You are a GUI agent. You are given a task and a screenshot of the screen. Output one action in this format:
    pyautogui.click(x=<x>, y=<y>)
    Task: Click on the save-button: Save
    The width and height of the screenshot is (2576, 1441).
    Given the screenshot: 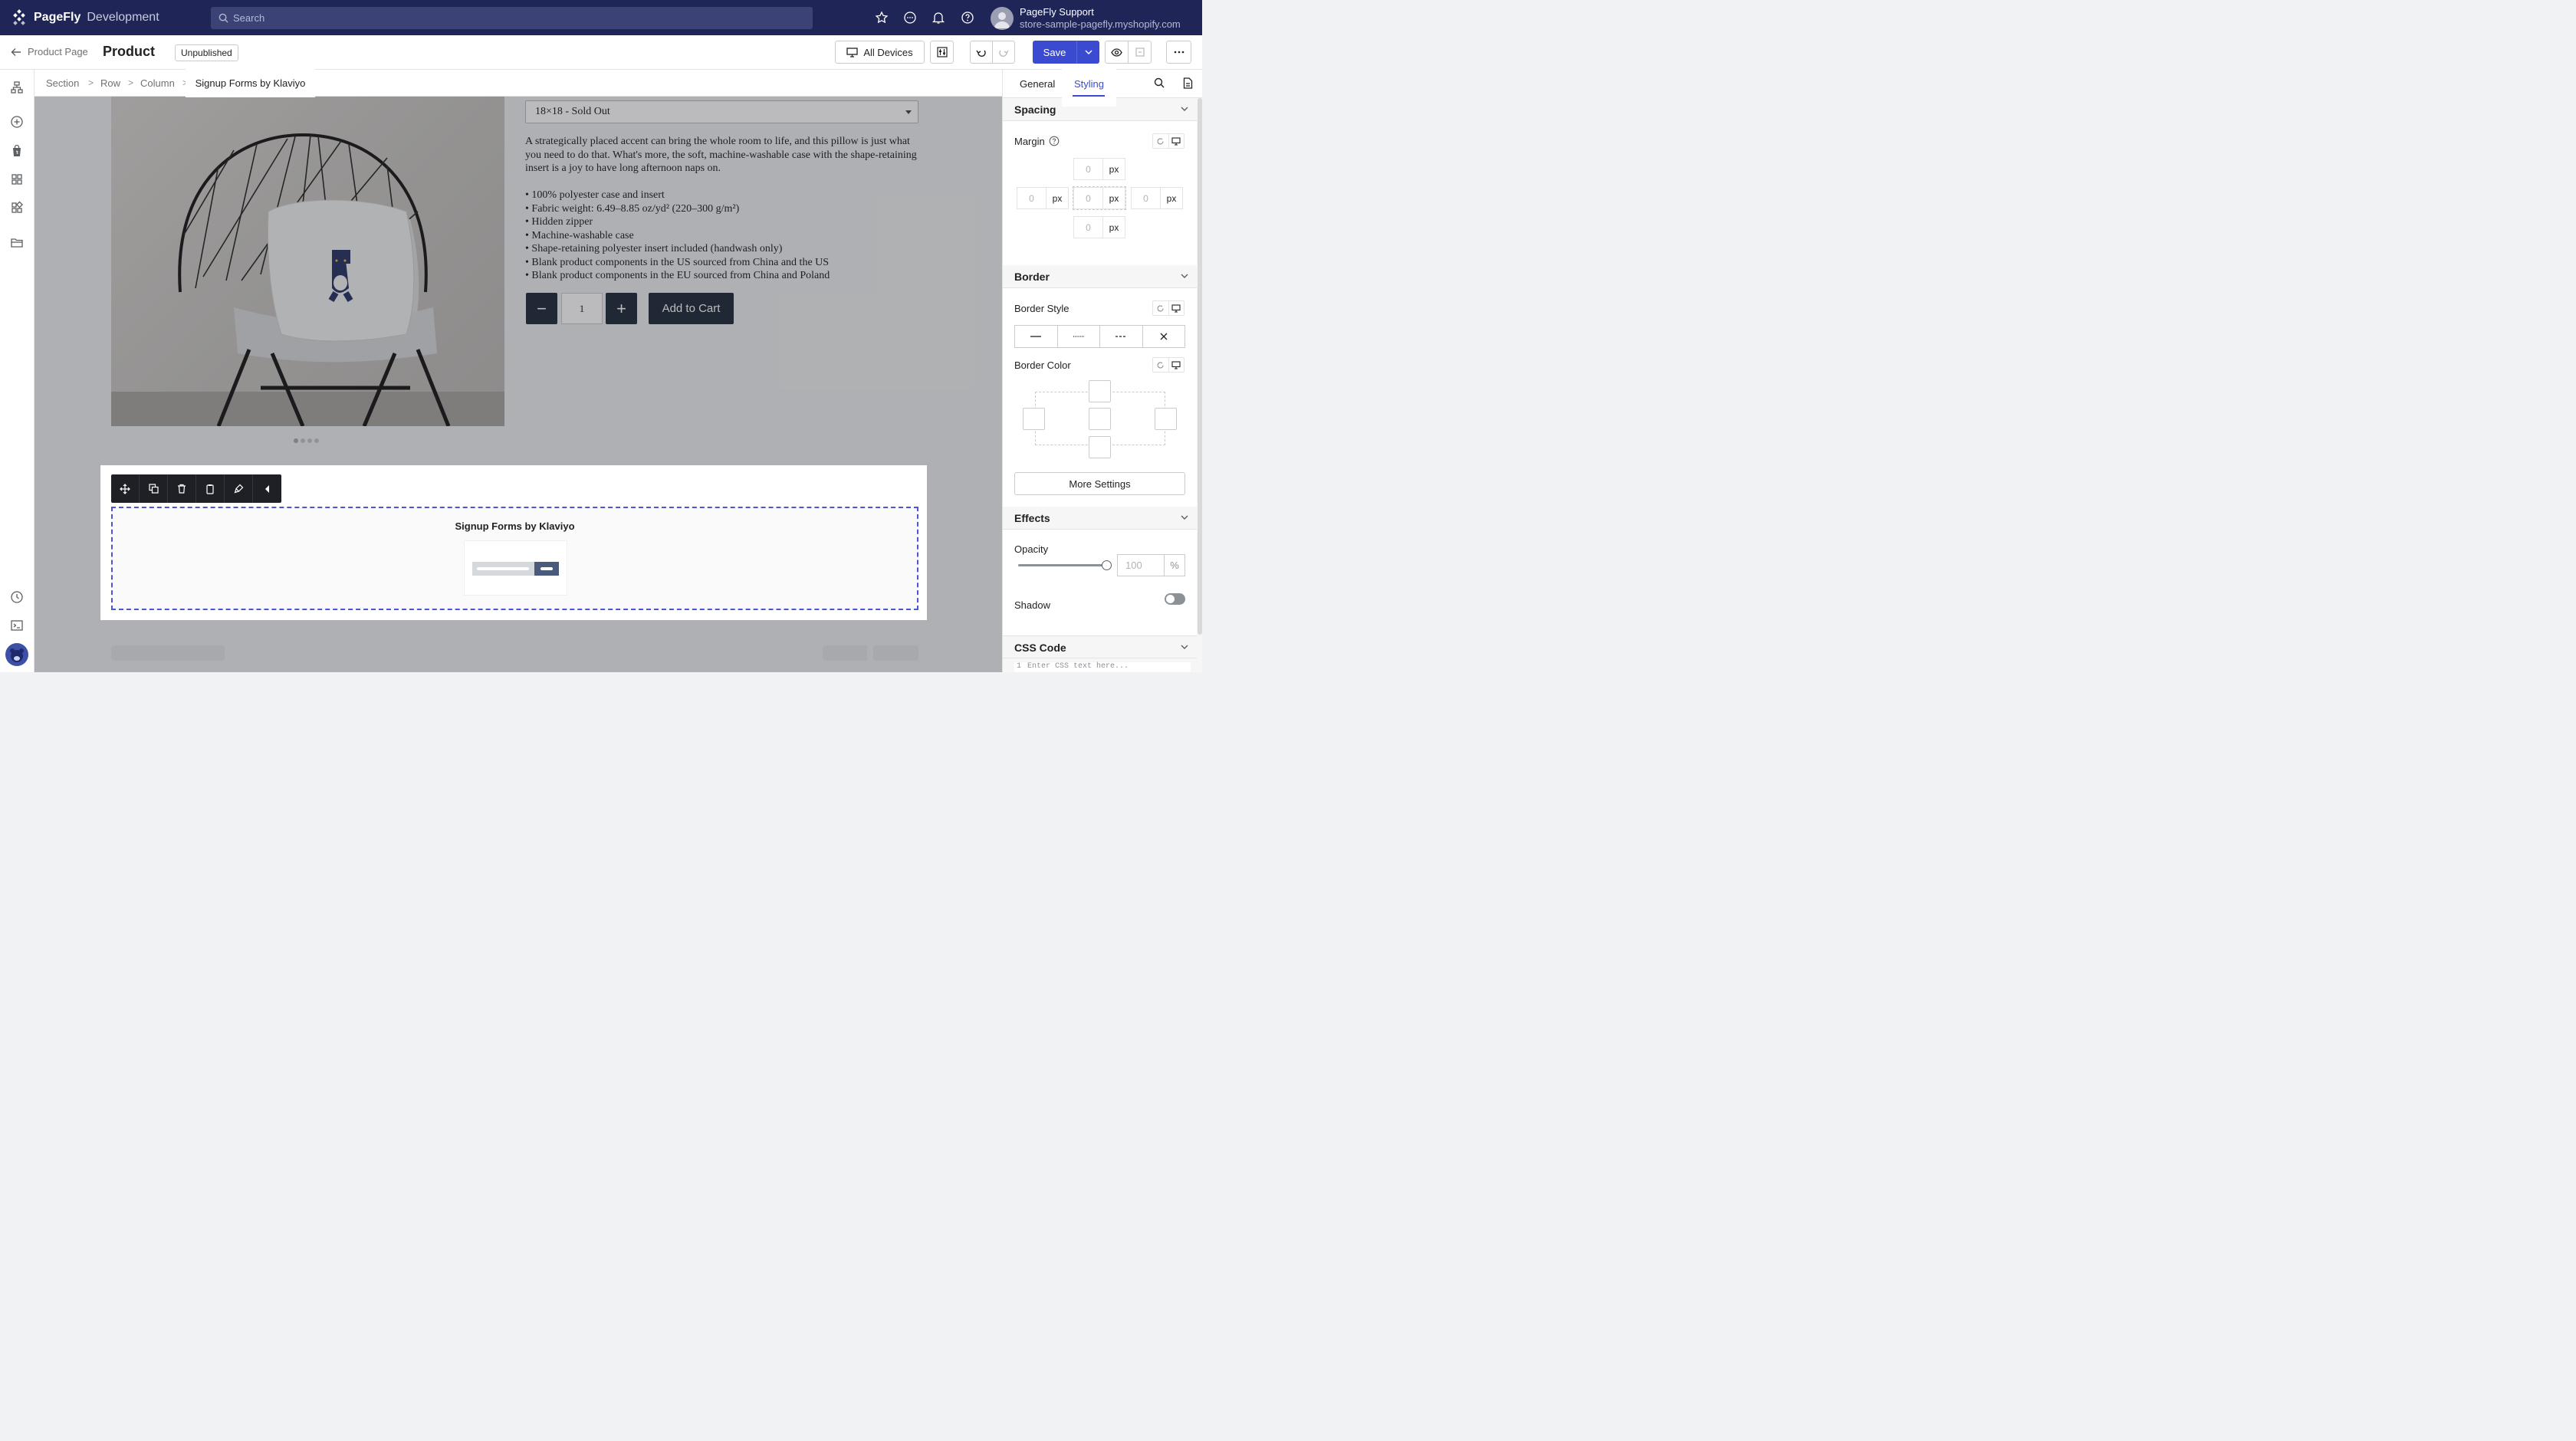 What is the action you would take?
    pyautogui.click(x=1066, y=53)
    